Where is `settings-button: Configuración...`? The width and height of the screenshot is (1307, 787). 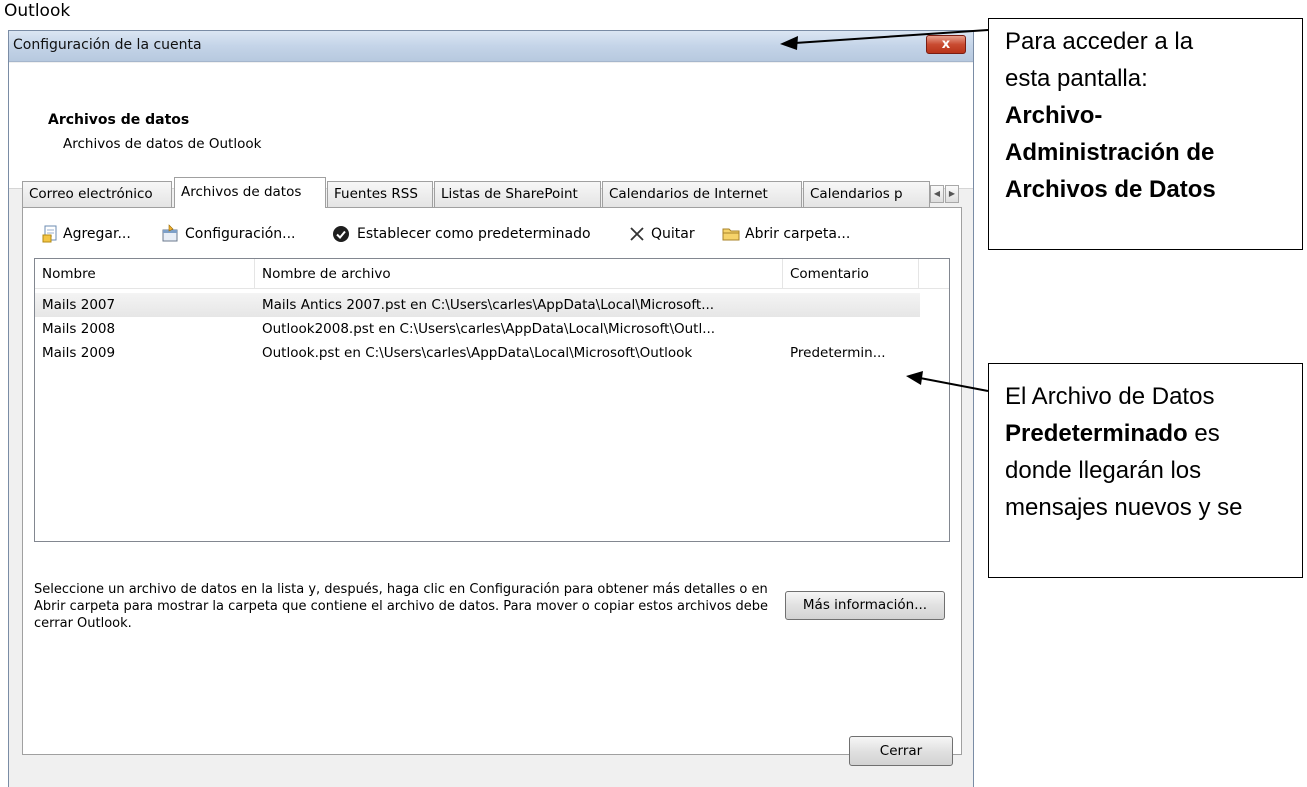
settings-button: Configuración... is located at coordinates (241, 234).